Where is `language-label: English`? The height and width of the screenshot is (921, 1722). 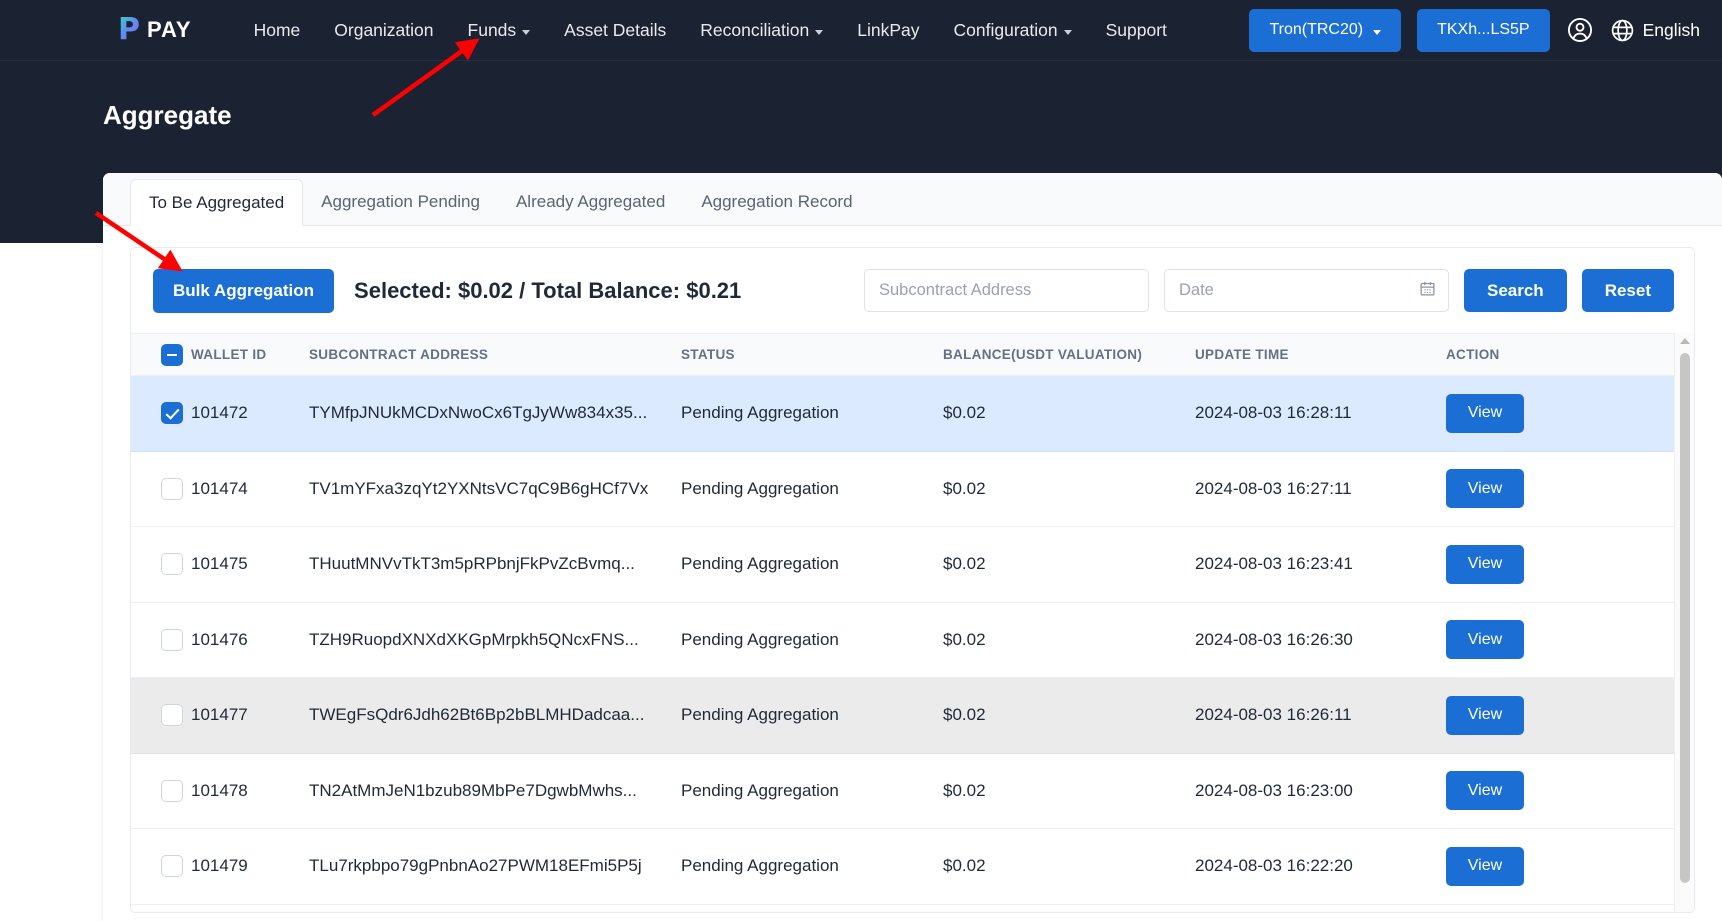 language-label: English is located at coordinates (1671, 29).